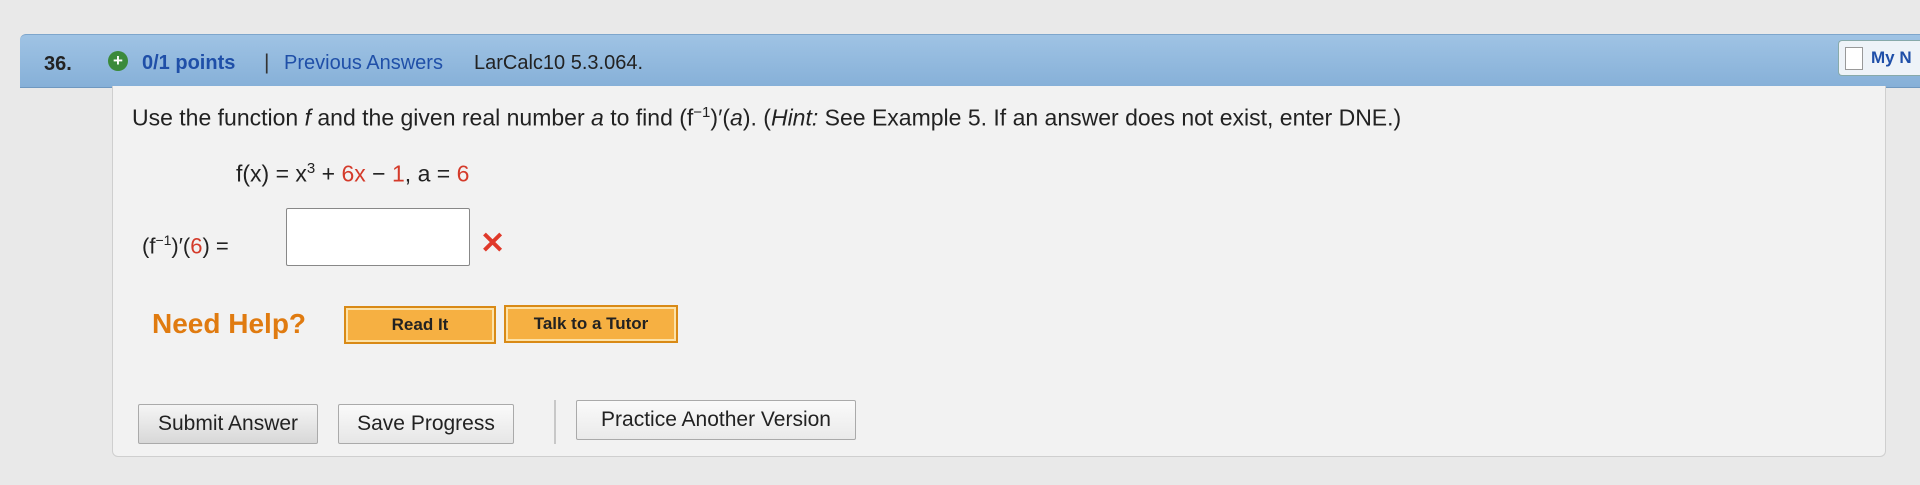  What do you see at coordinates (353, 173) in the screenshot?
I see `function-formula: f(x) = x3 + 6x − 1, a = 6` at bounding box center [353, 173].